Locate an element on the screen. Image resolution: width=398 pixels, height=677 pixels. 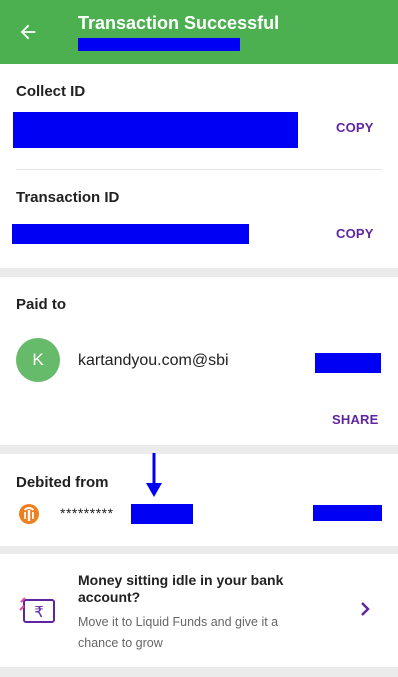
redacted-amount is located at coordinates (348, 363).